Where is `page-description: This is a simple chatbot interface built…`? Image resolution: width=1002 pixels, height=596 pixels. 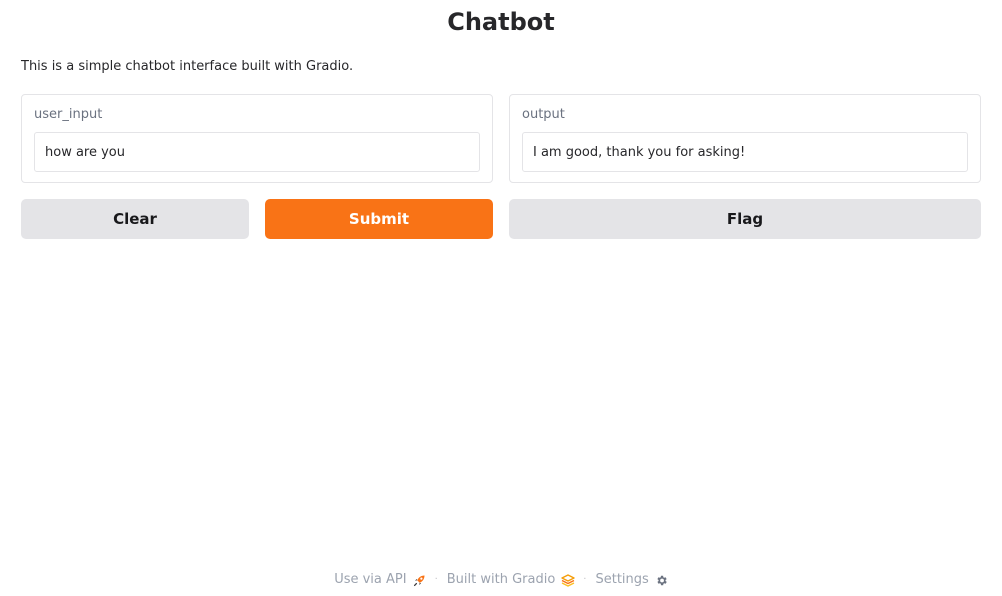 page-description: This is a simple chatbot interface built… is located at coordinates (187, 66).